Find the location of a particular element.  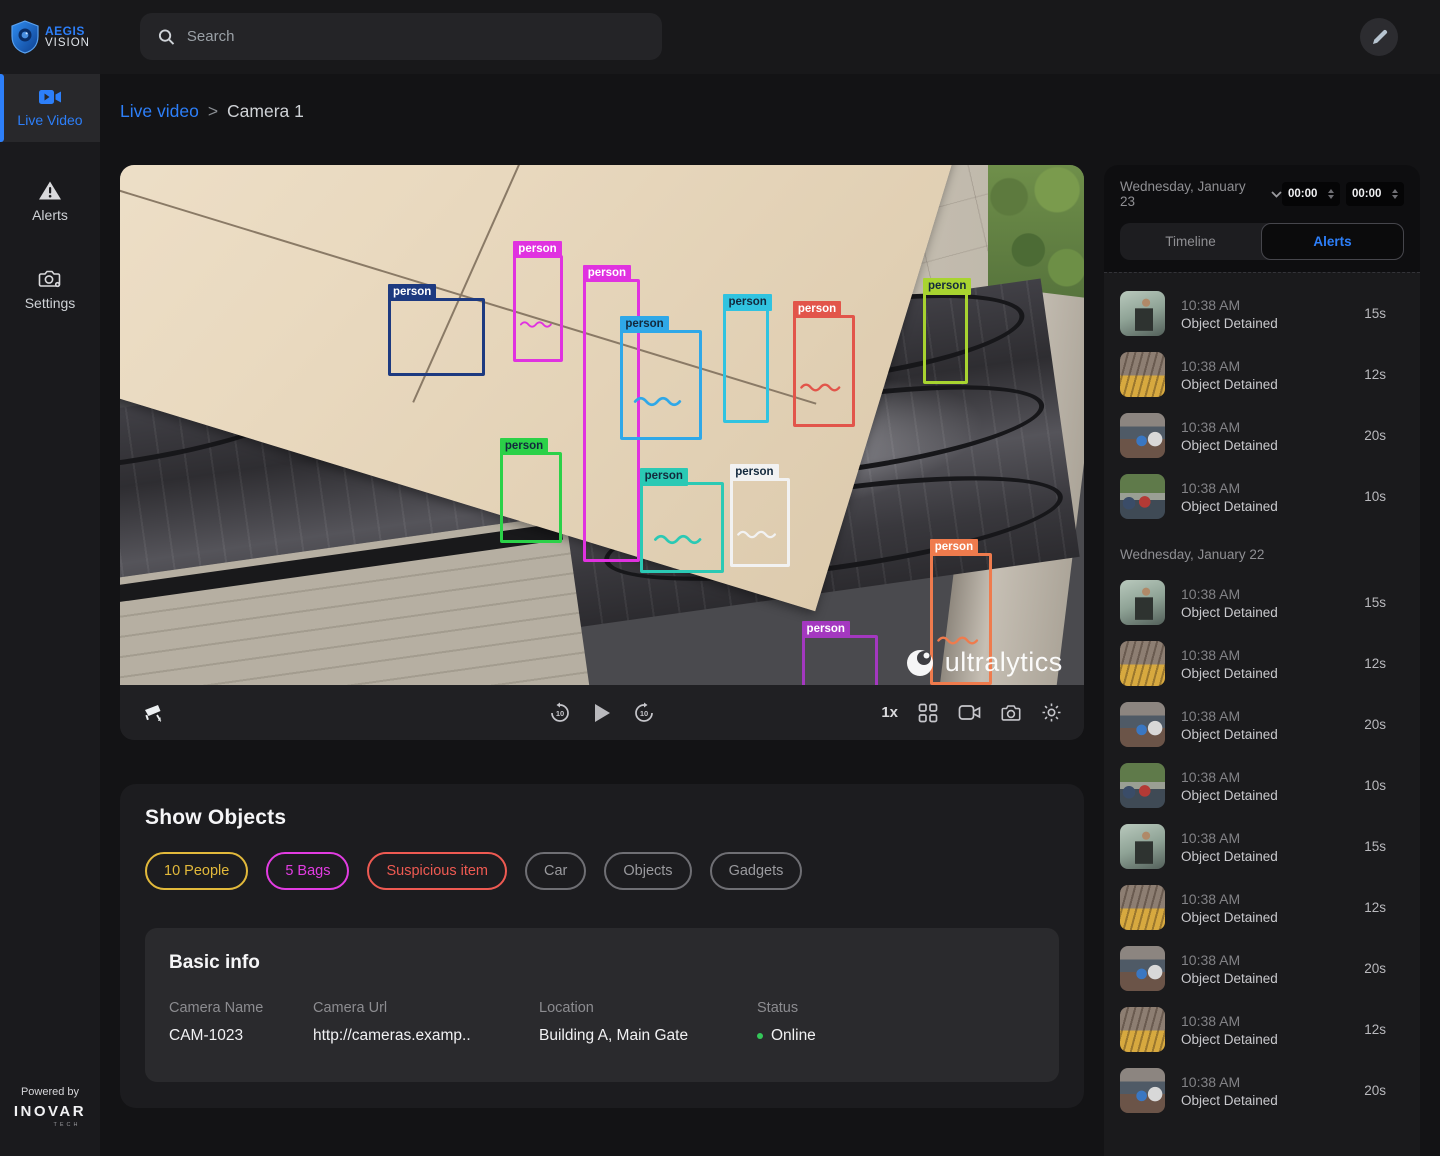

grid-view-button is located at coordinates (928, 713).